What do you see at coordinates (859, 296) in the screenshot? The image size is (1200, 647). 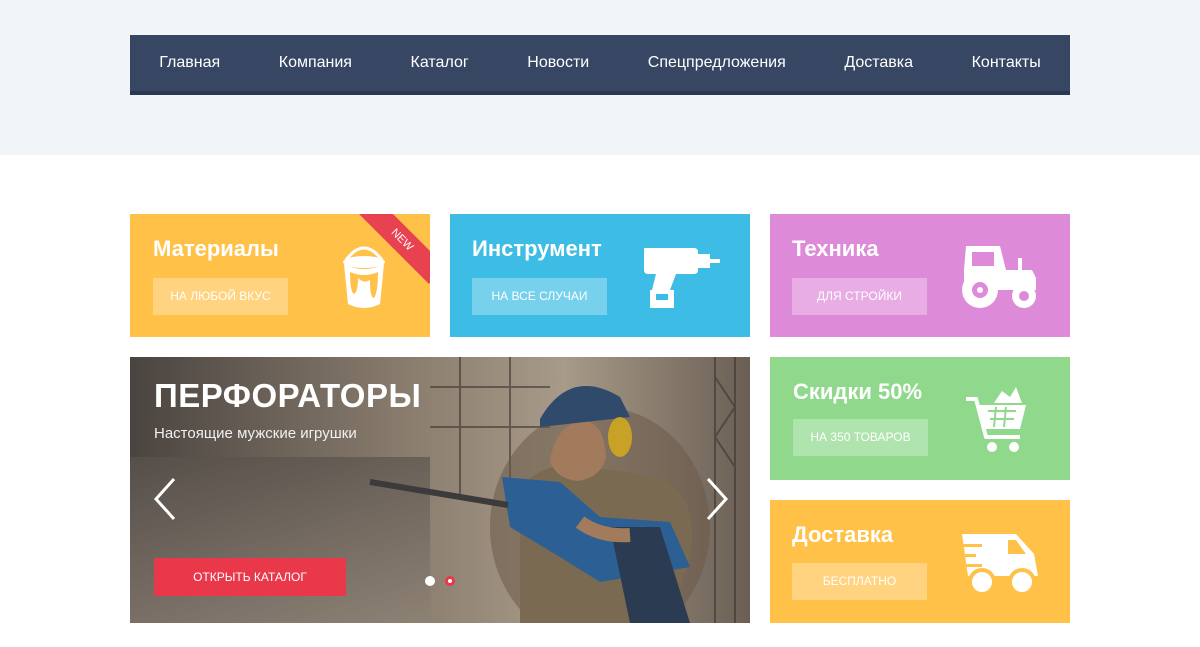 I see `tile-machinery-button: ДЛЯ СТРОЙКИ` at bounding box center [859, 296].